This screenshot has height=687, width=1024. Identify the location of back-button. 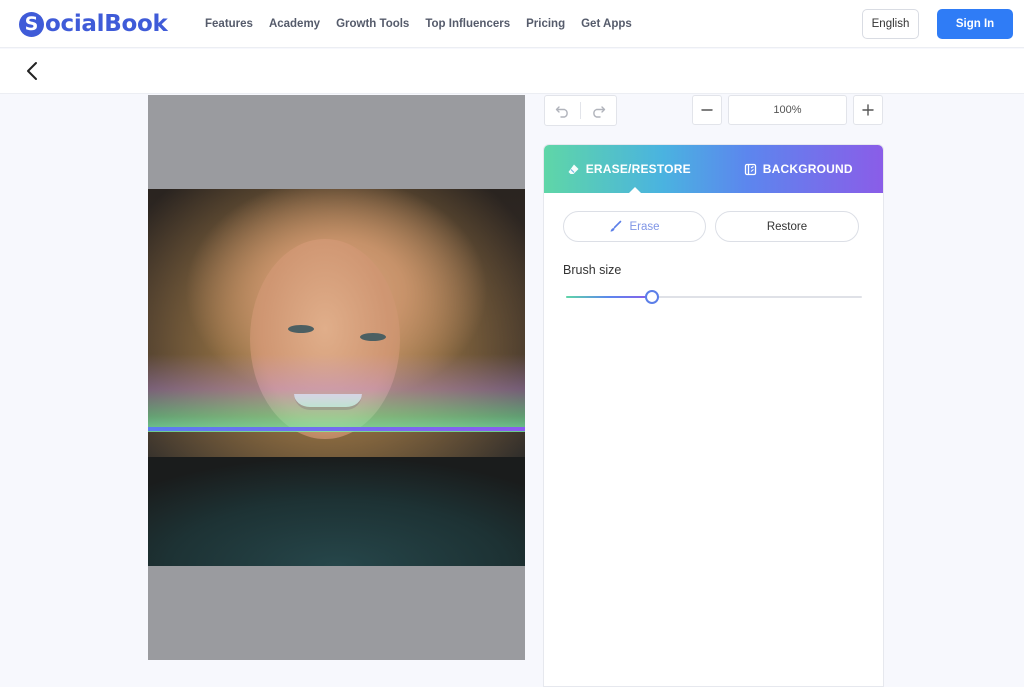
(32, 71).